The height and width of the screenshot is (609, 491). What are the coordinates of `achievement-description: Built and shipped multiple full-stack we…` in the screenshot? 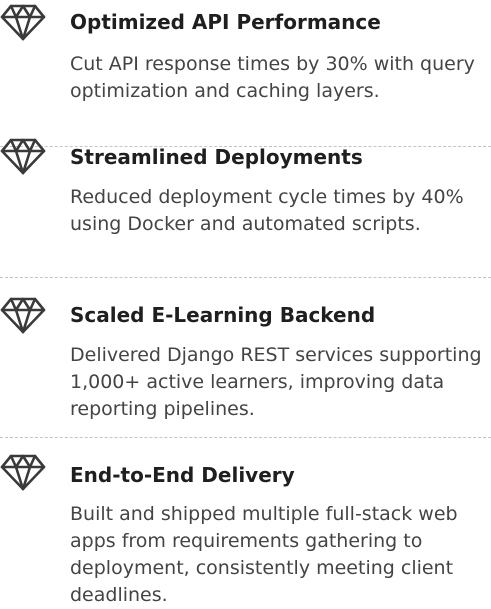 It's located at (264, 554).